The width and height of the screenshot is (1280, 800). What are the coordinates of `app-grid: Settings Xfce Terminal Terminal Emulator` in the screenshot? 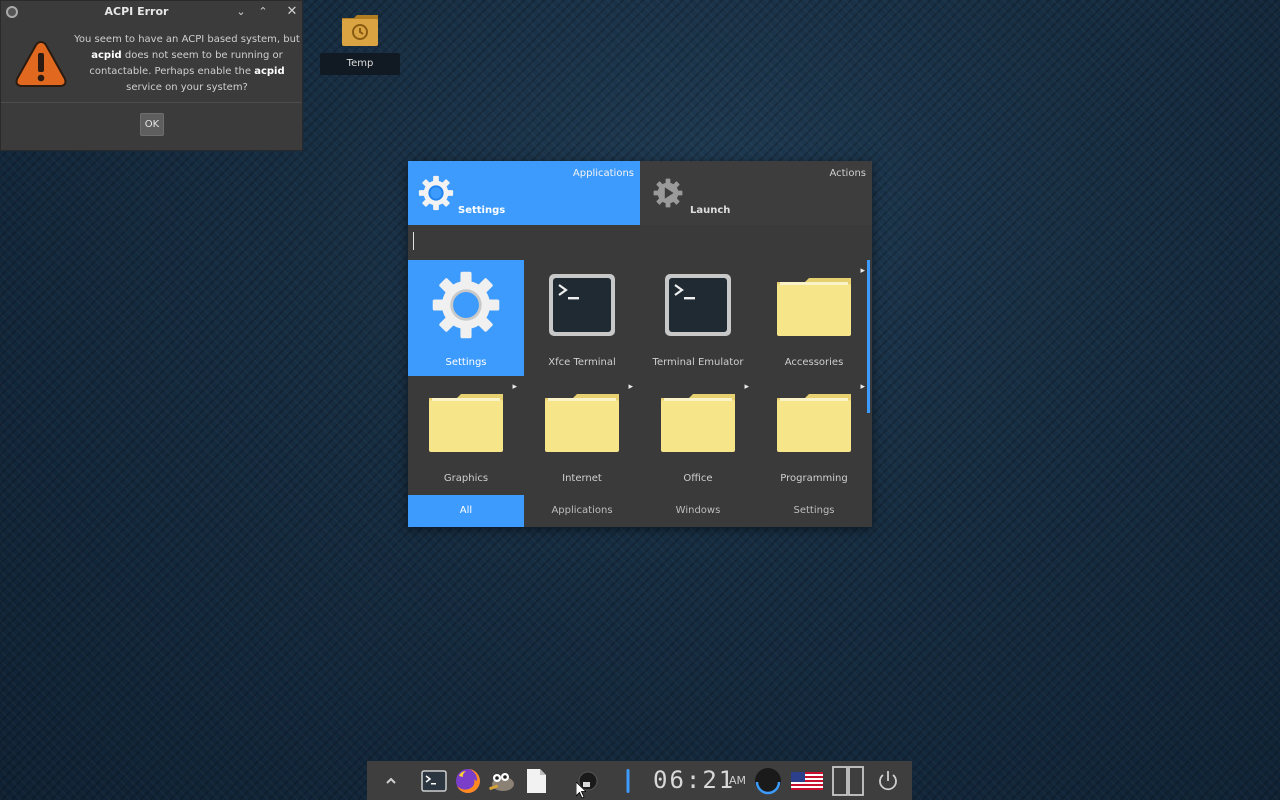 It's located at (638, 376).